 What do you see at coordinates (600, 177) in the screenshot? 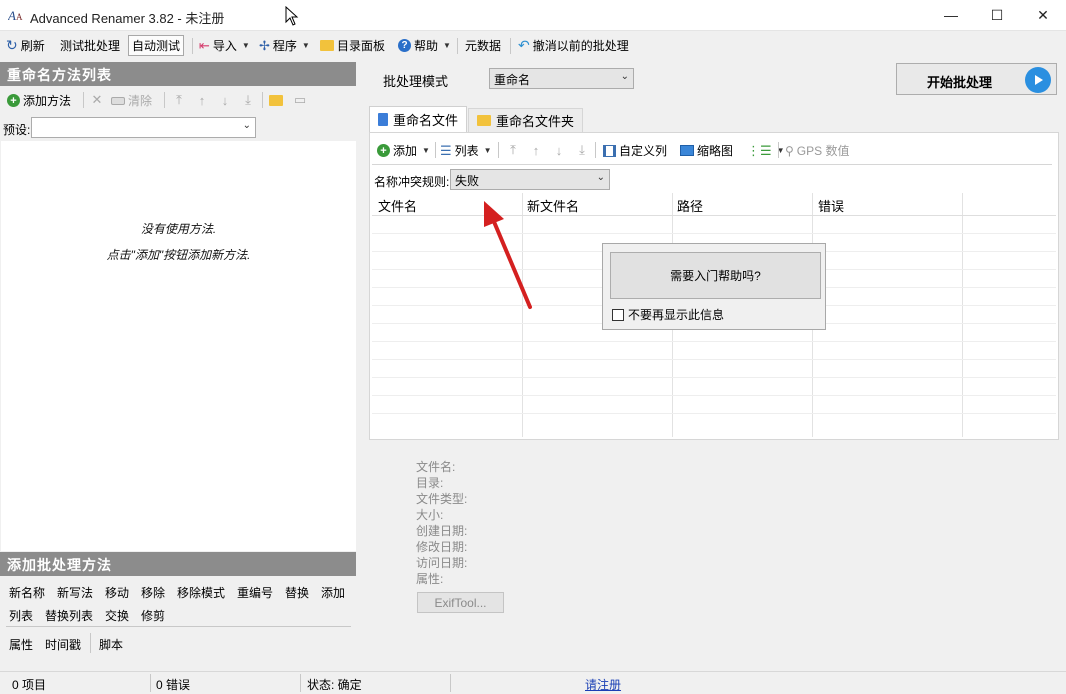
I see `chevron-down-icon: ⌄` at bounding box center [600, 177].